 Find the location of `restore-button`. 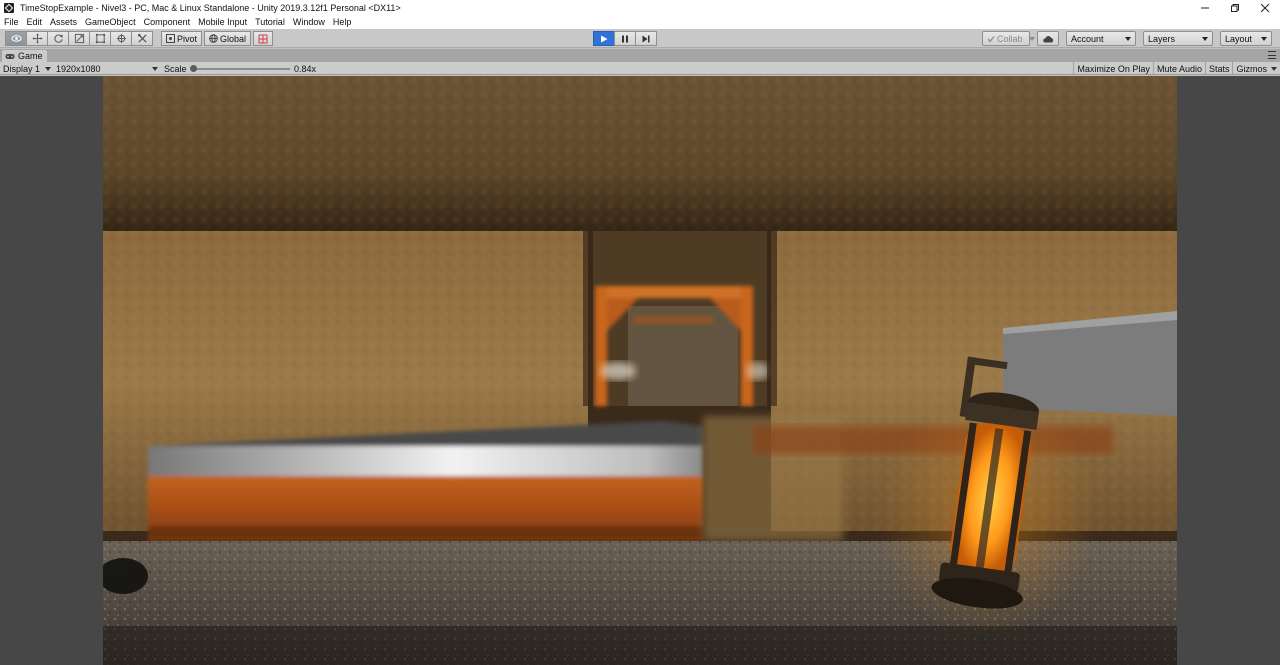

restore-button is located at coordinates (1235, 7).